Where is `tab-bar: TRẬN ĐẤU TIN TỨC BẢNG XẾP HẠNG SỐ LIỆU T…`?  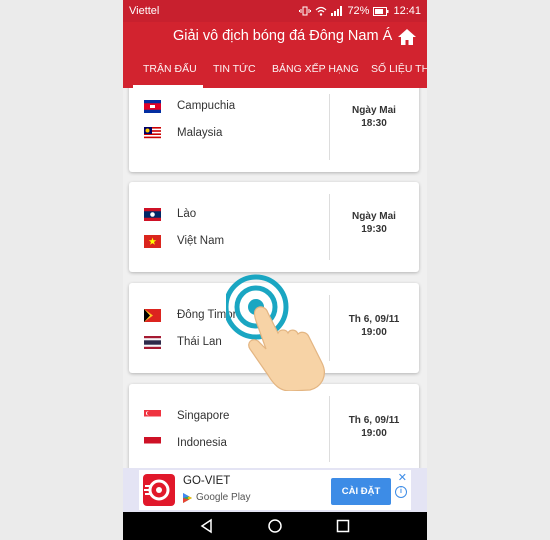
tab-bar: TRẬN ĐẤU TIN TỨC BẢNG XẾP HẠNG SỐ LIỆU T… is located at coordinates (275, 70).